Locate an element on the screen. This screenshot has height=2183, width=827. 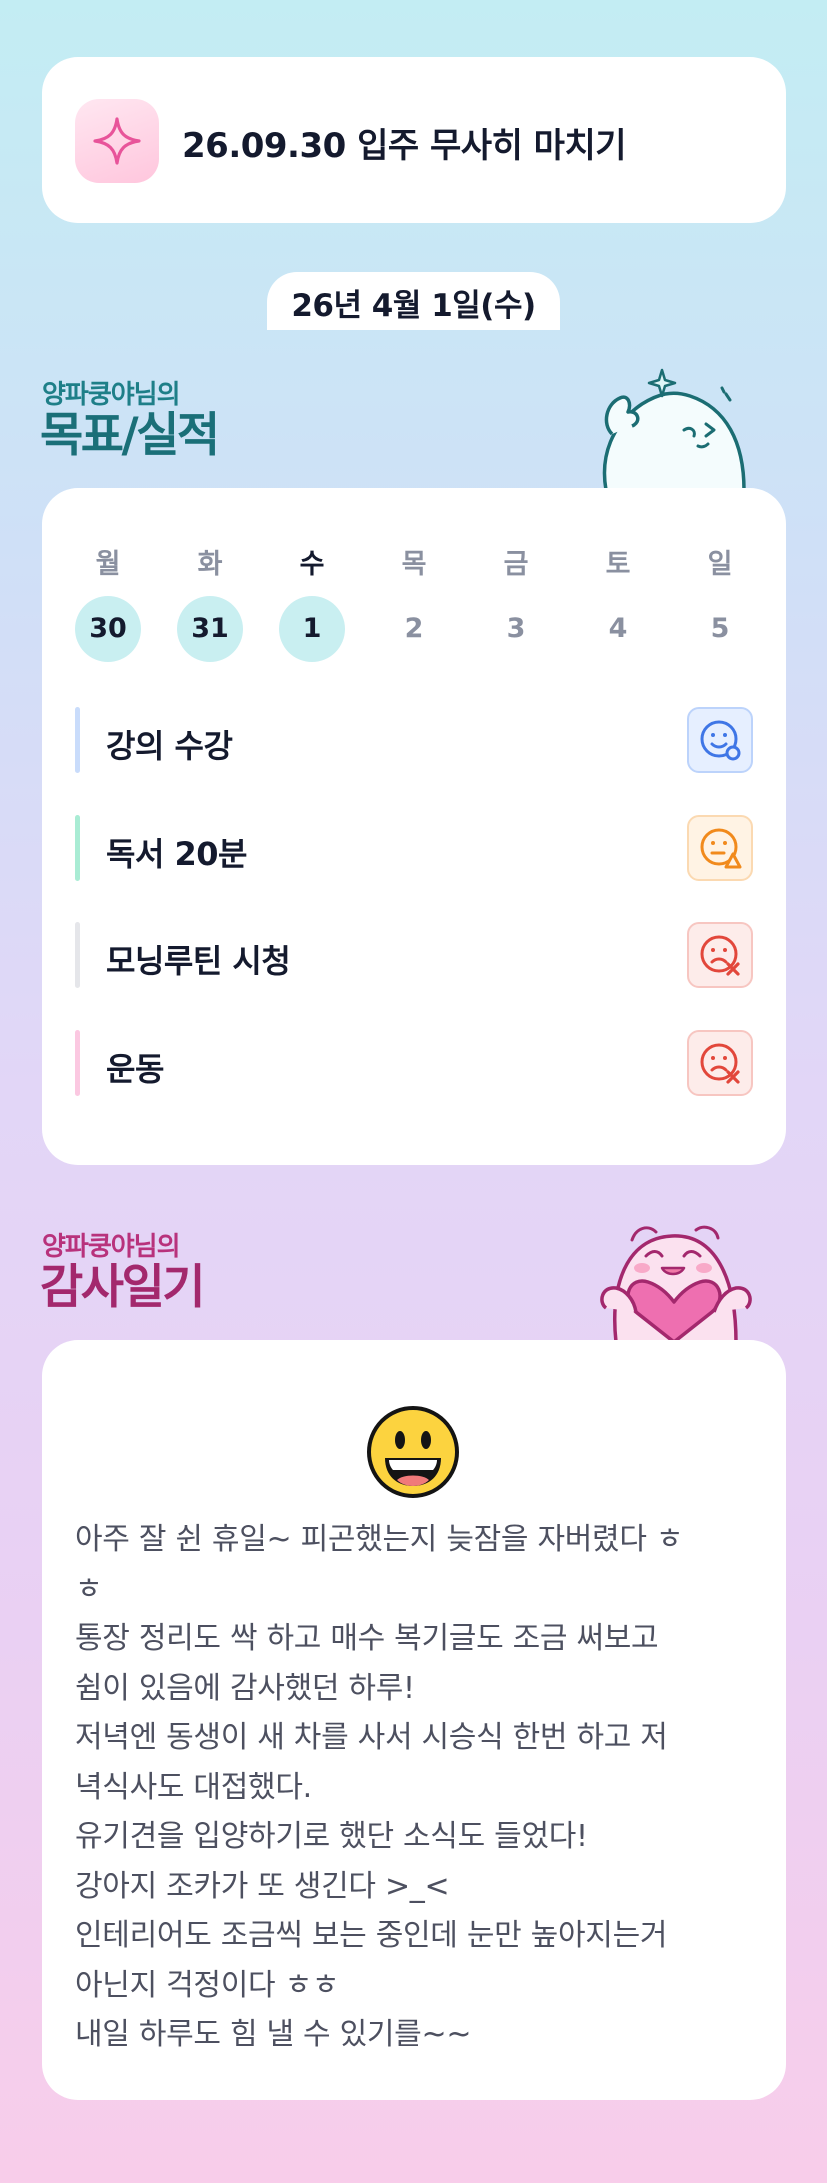
task-label: 독서 20분 is located at coordinates (177, 854).